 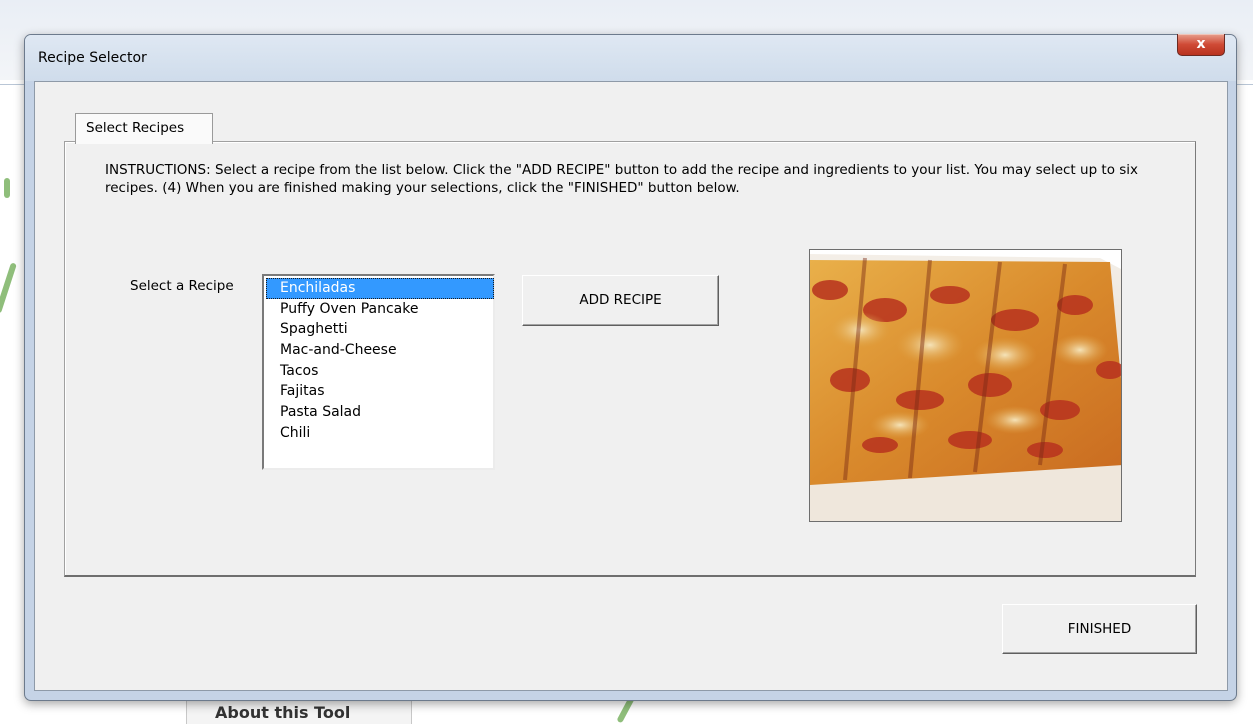 I want to click on recipe-list-item: Tacos, so click(x=380, y=371).